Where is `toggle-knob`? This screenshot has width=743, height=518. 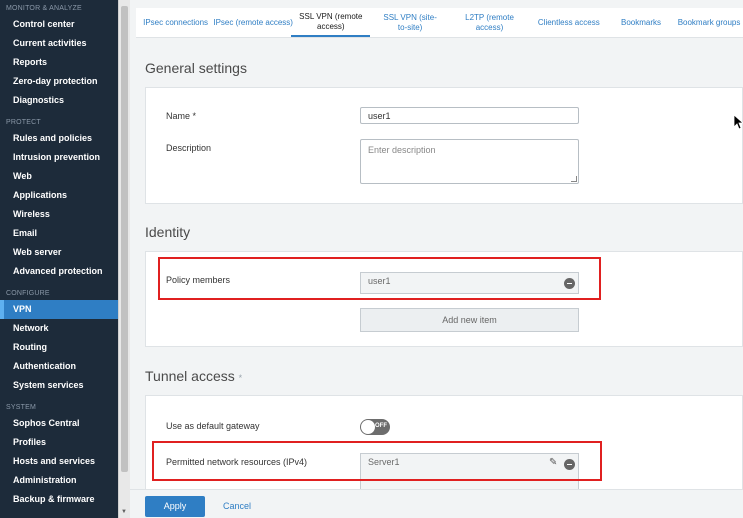
toggle-knob is located at coordinates (368, 427).